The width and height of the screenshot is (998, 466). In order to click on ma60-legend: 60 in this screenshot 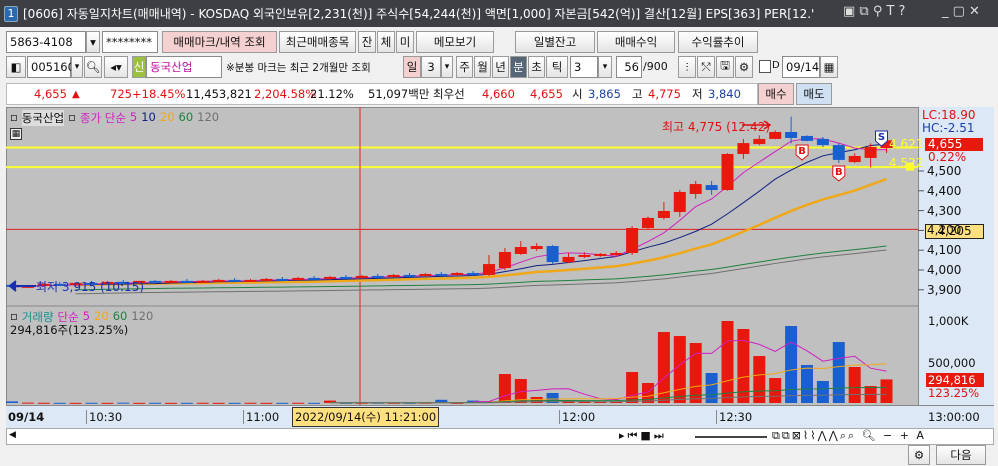, I will do `click(186, 118)`.